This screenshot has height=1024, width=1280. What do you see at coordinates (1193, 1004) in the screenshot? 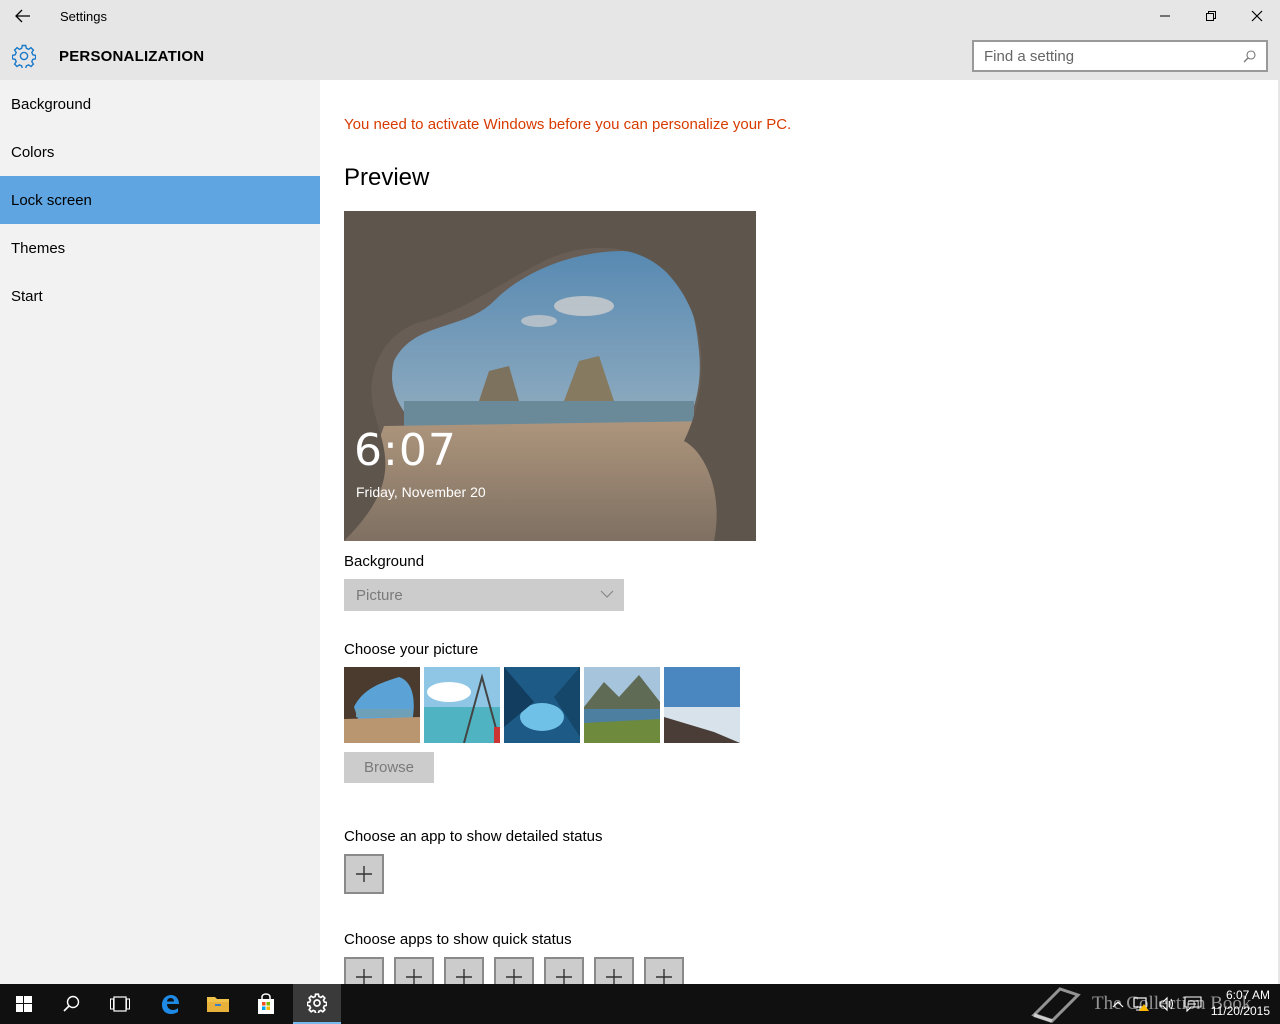
I see `action-center-icon` at bounding box center [1193, 1004].